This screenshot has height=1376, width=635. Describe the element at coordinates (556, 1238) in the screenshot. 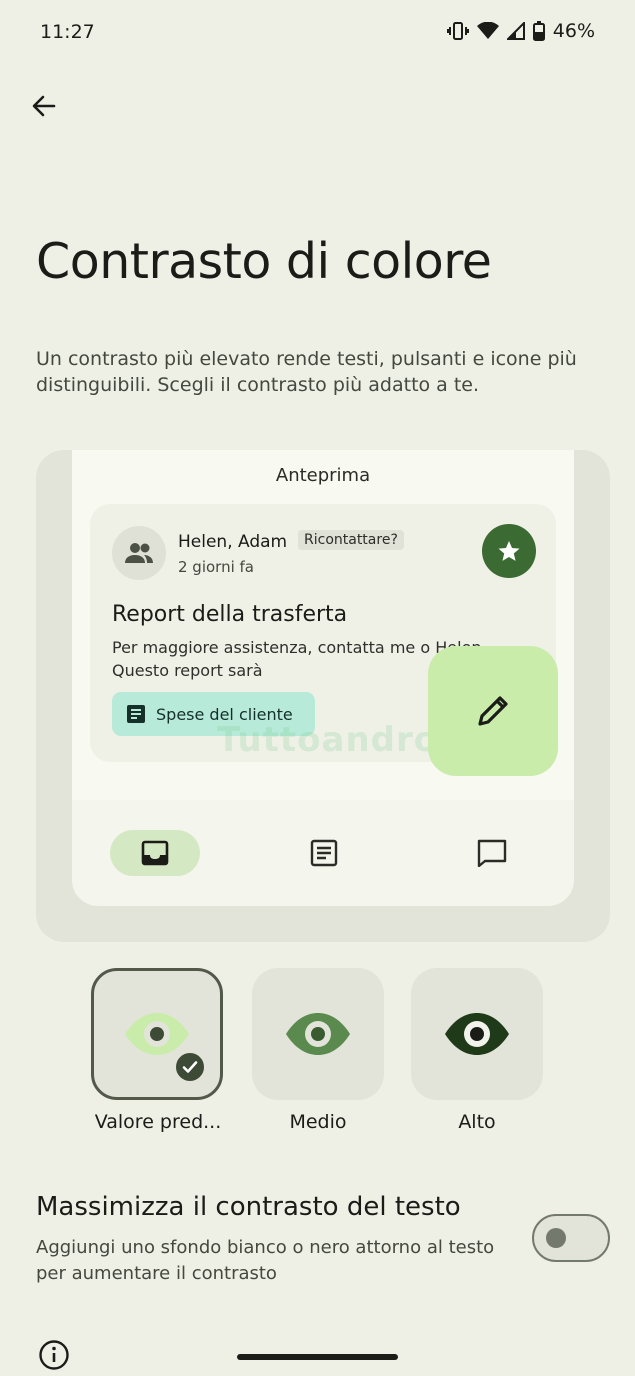

I see `toggle-knob` at that location.